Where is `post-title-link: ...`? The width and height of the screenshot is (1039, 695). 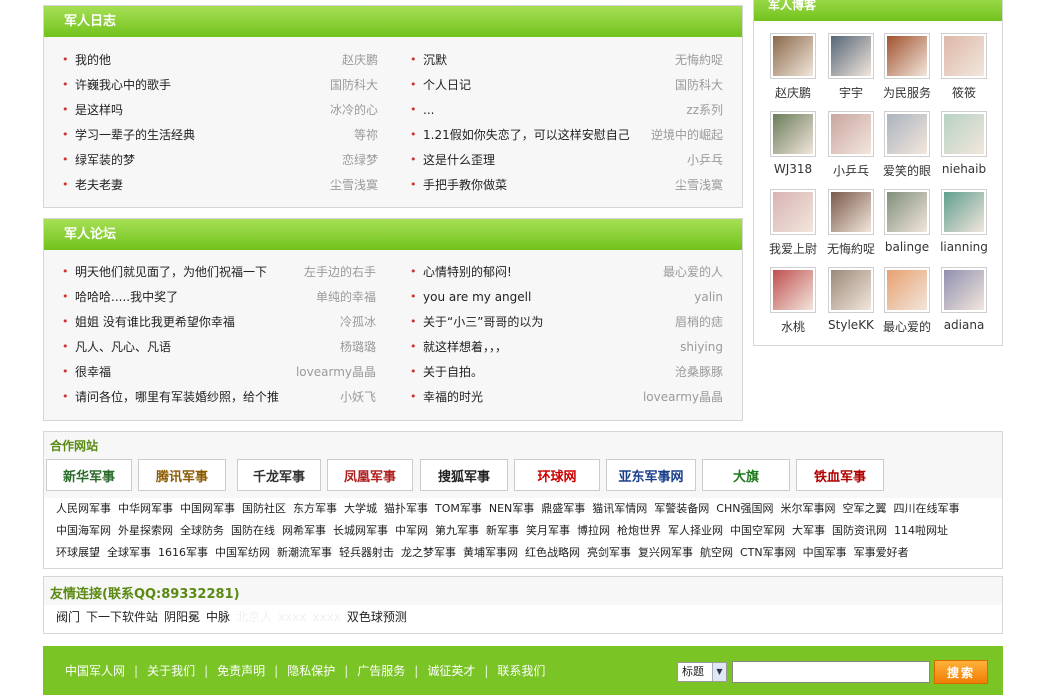
post-title-link: ... is located at coordinates (428, 110).